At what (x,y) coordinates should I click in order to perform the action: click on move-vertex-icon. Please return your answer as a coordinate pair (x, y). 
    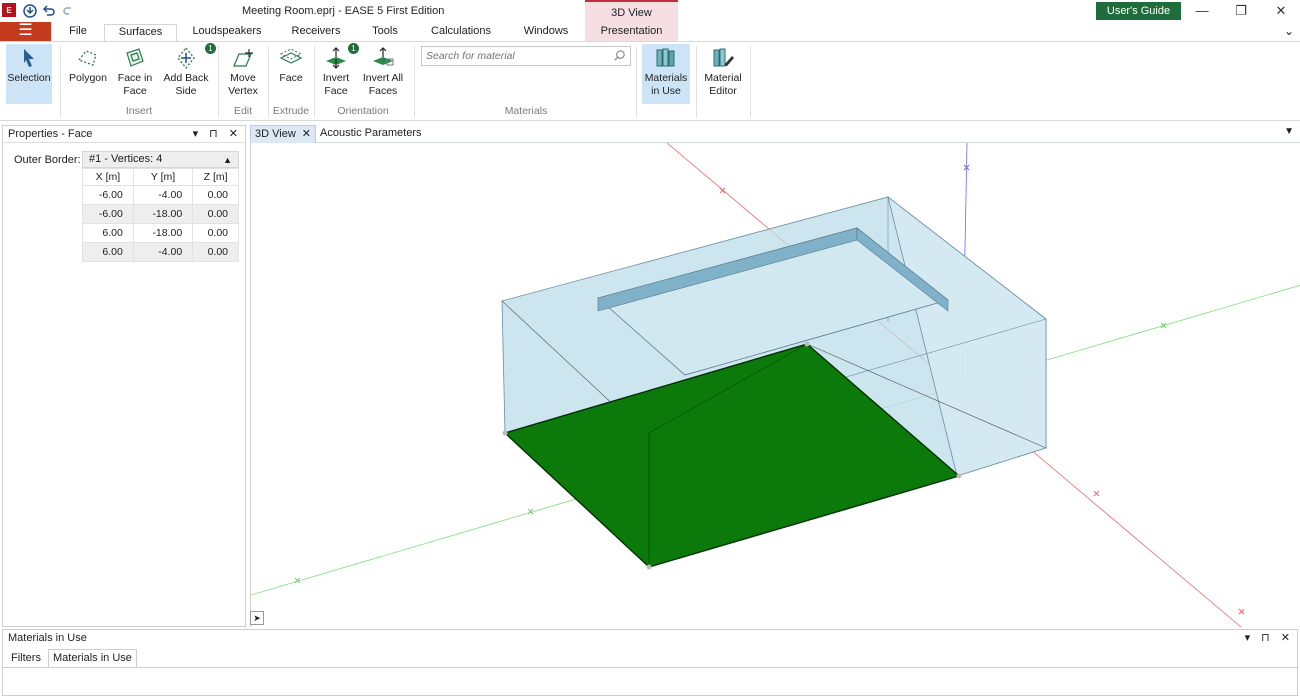
    Looking at the image, I should click on (243, 58).